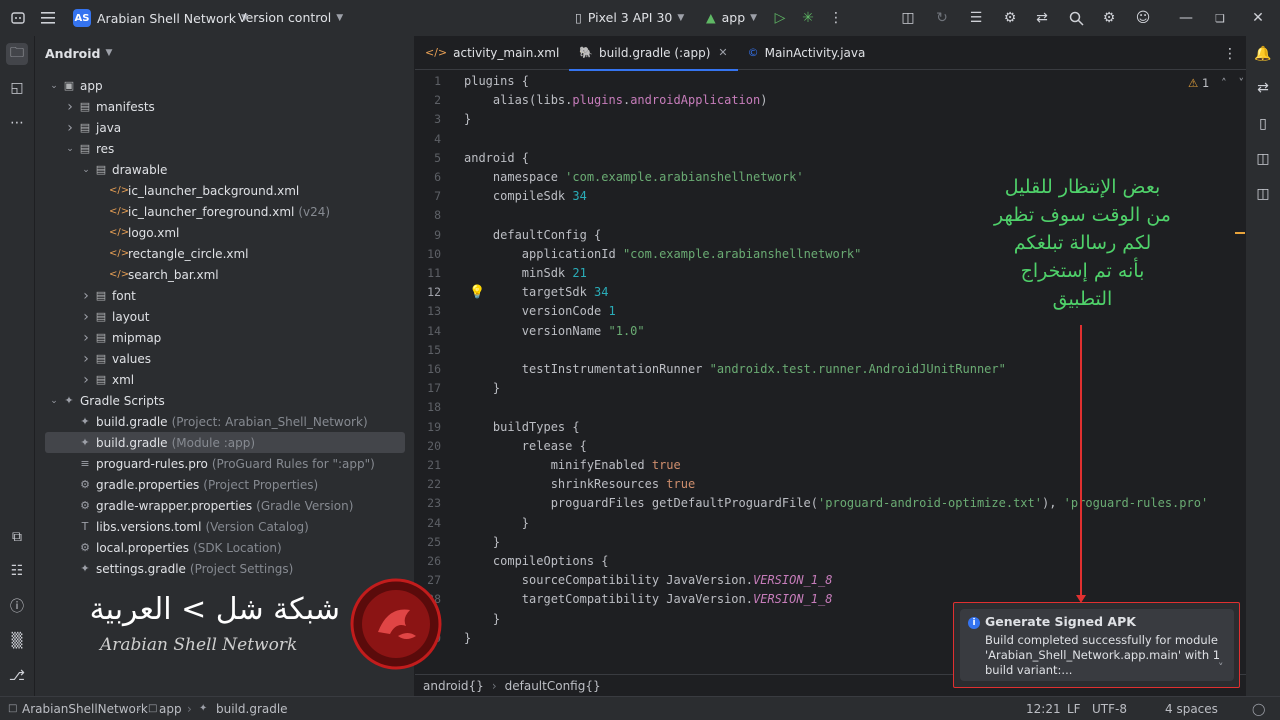 This screenshot has width=1280, height=720. I want to click on sync-icon: ☰, so click(976, 18).